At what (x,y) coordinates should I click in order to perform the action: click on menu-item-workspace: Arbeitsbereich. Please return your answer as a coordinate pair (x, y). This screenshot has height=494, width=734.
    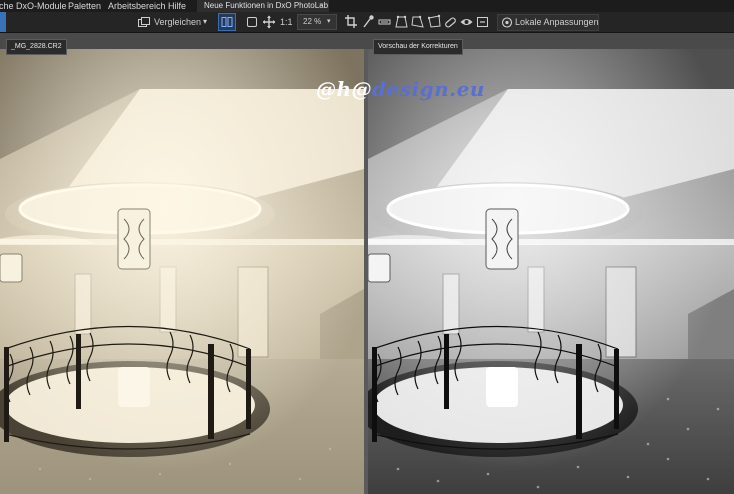
    Looking at the image, I should click on (137, 6).